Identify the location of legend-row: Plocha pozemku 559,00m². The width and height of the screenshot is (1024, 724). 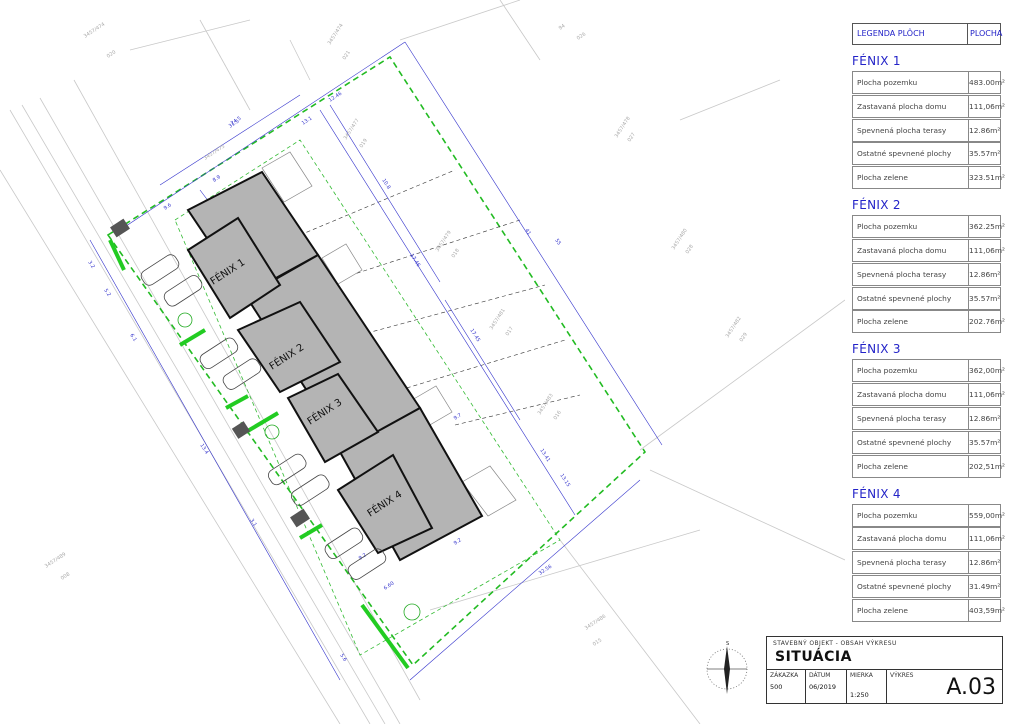
(929, 515).